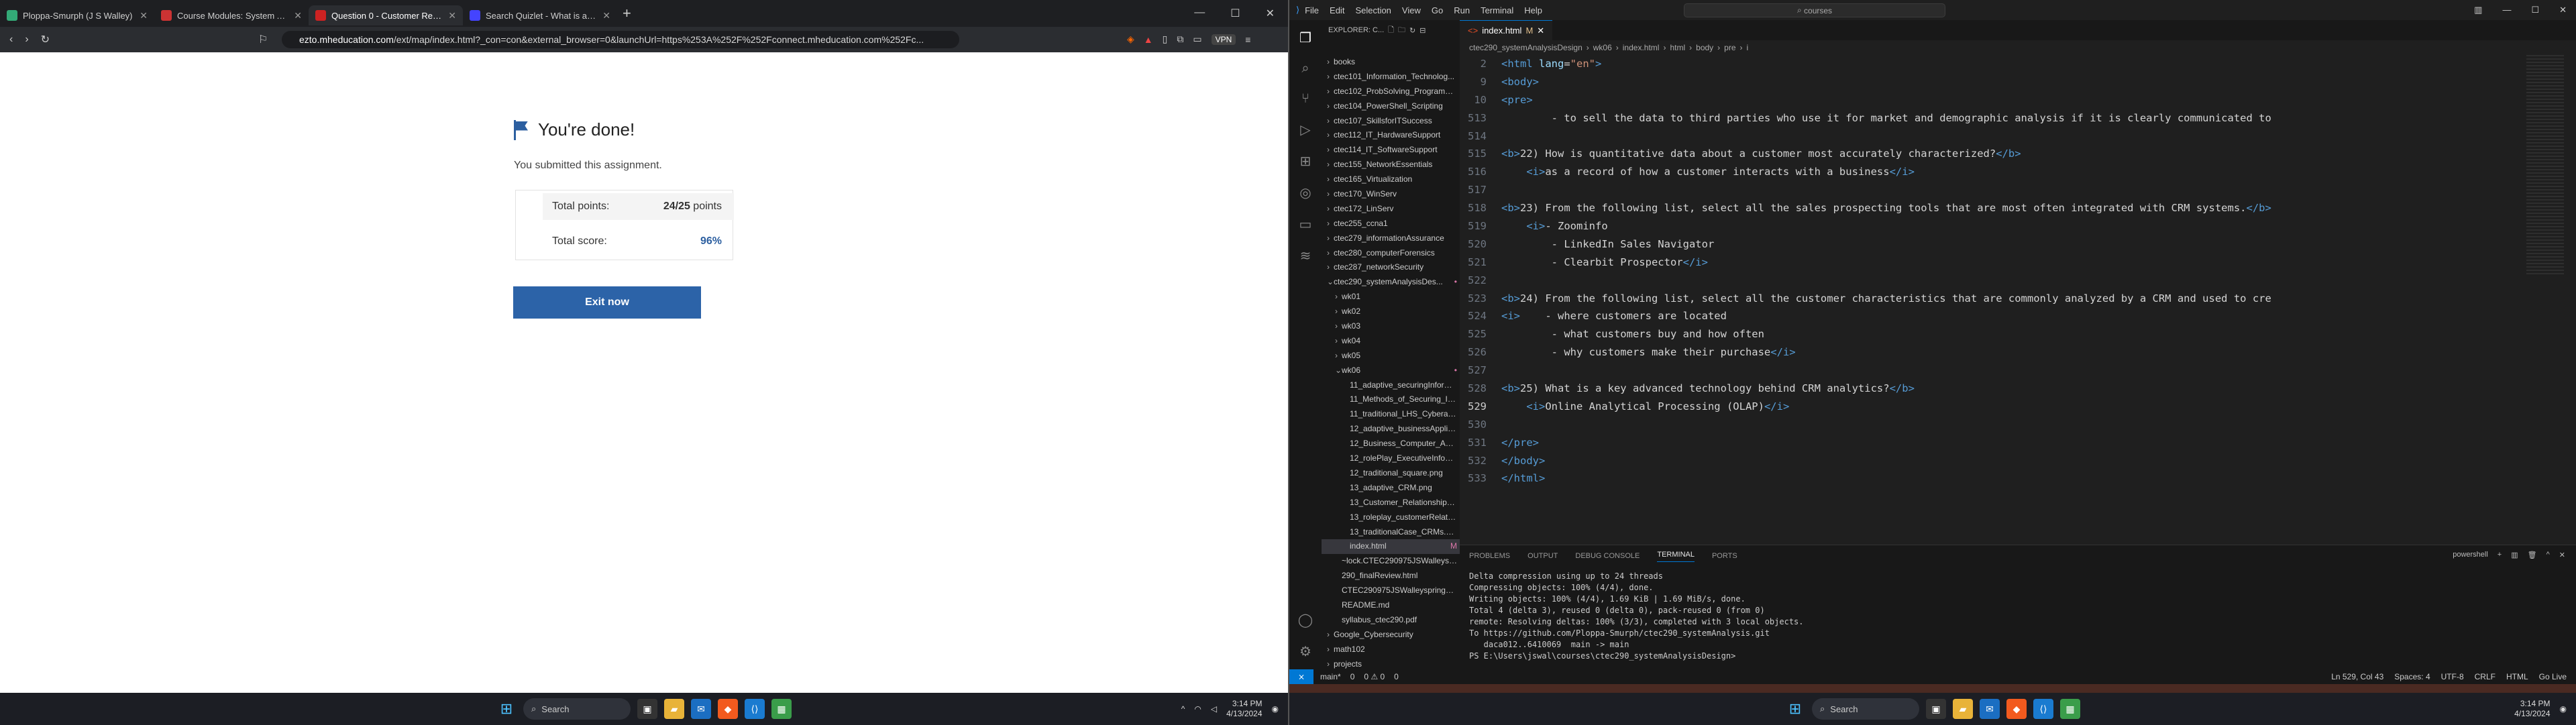  I want to click on menu-item: View, so click(1411, 10).